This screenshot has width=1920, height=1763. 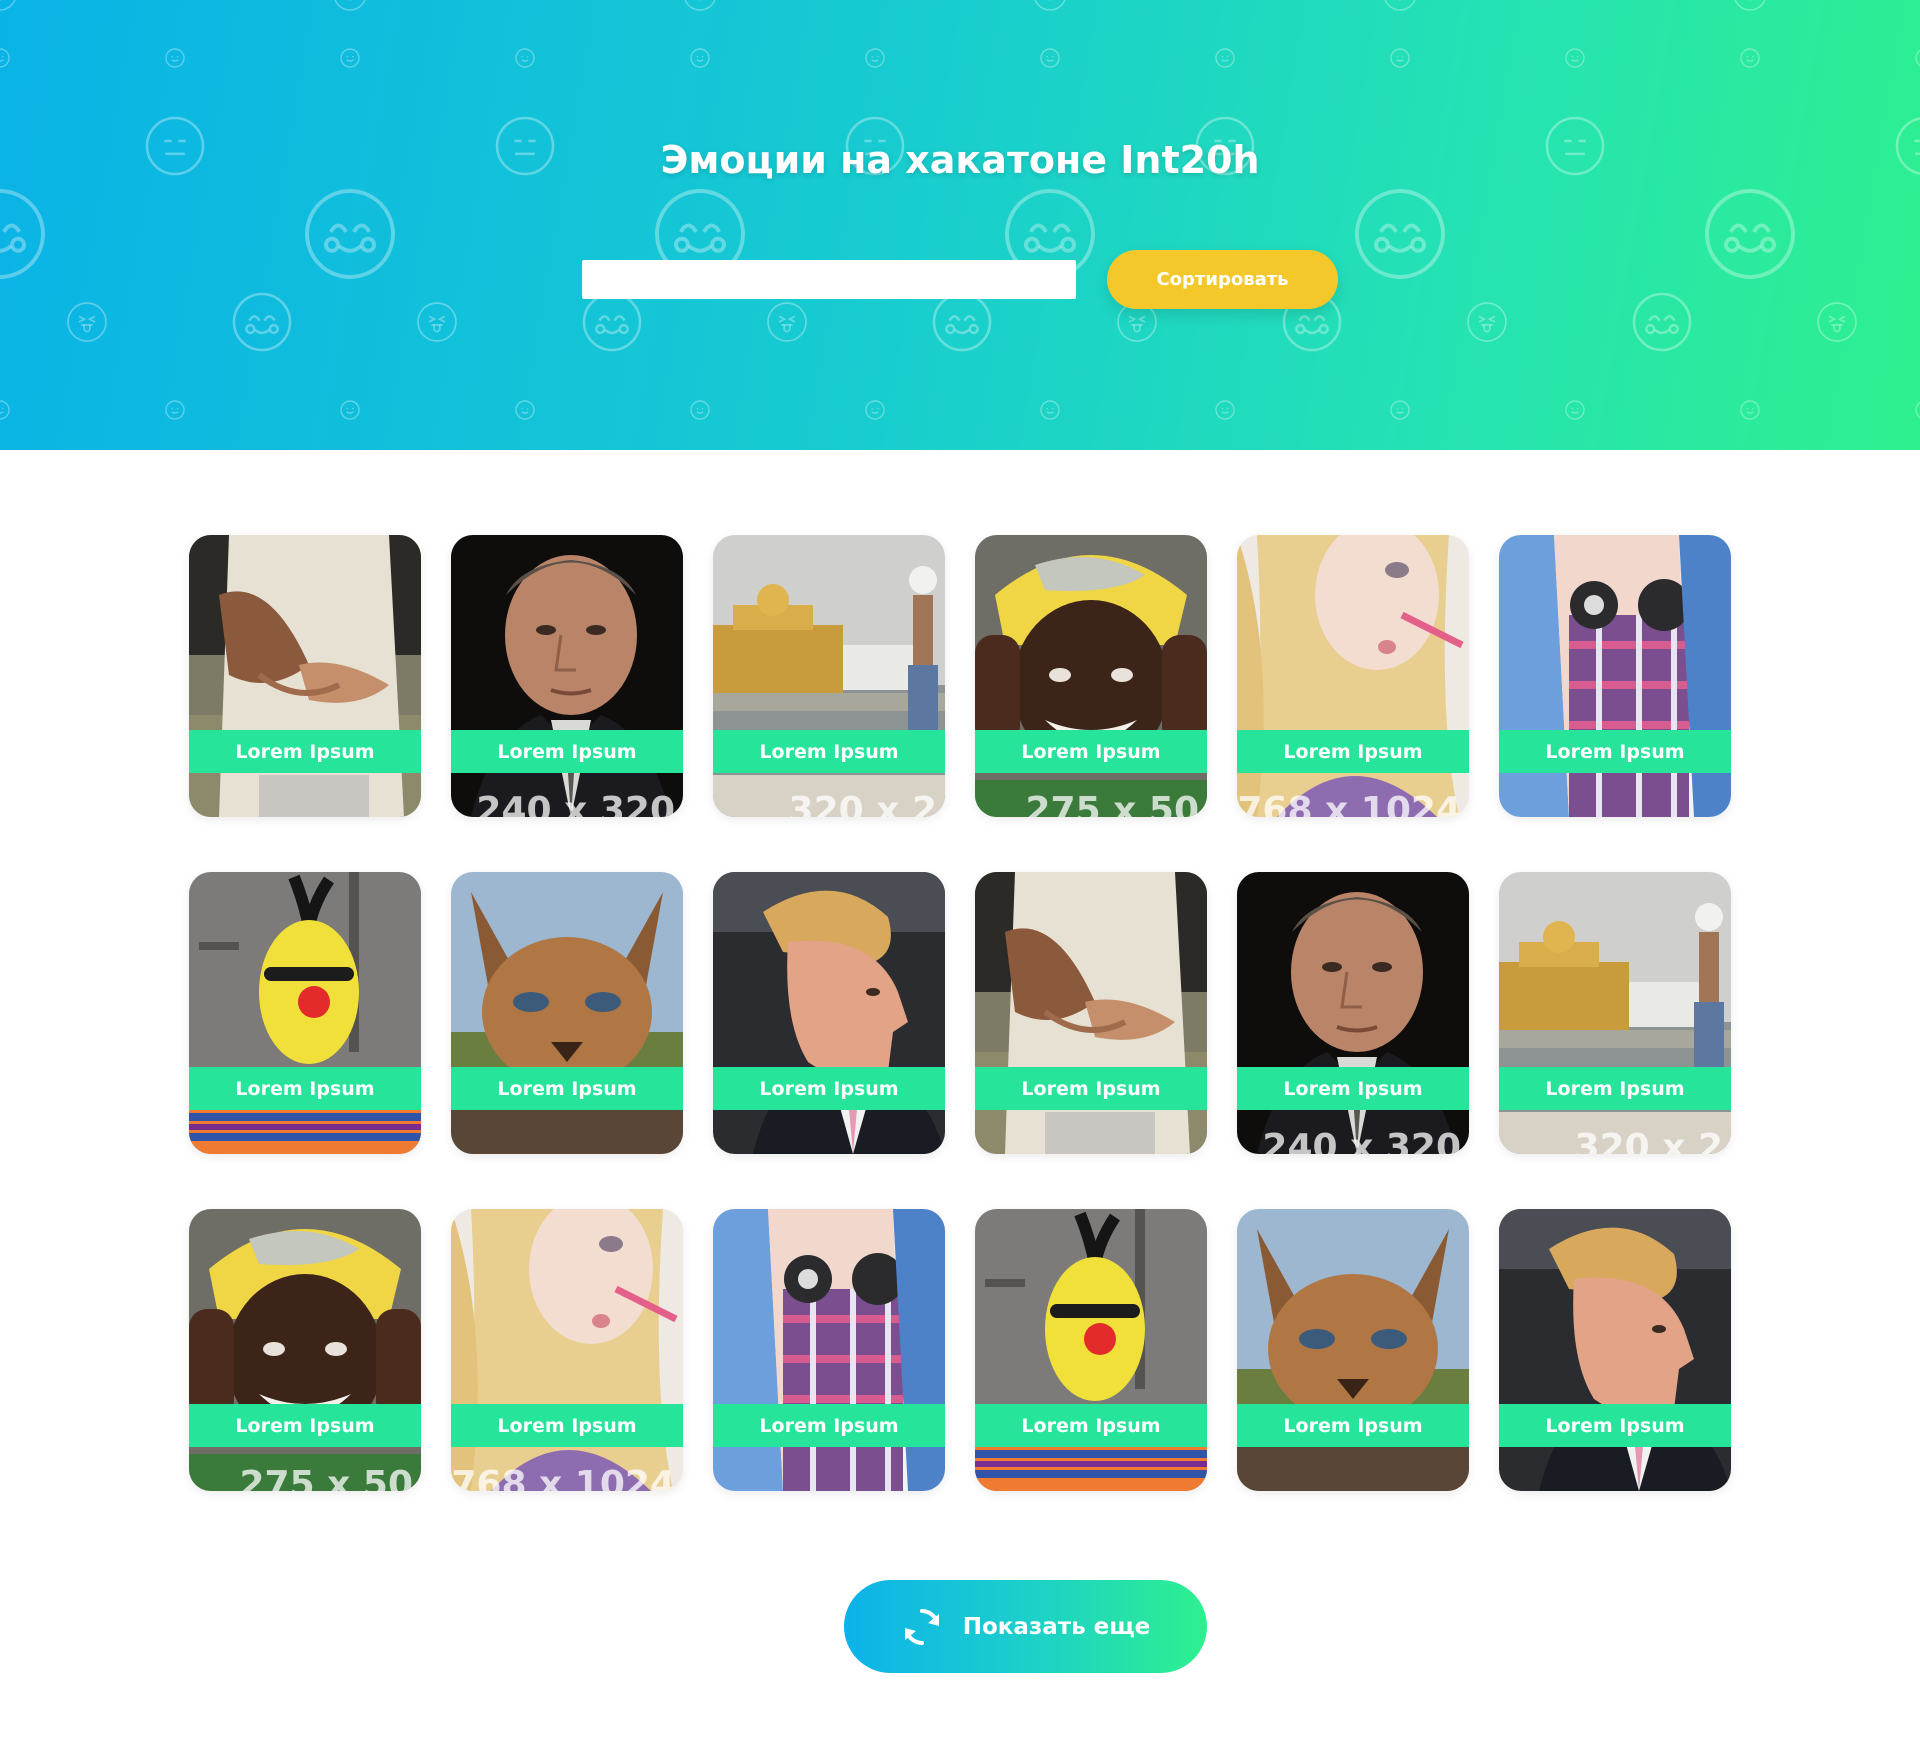 I want to click on show-more-button: Показать еще, so click(x=1025, y=1626).